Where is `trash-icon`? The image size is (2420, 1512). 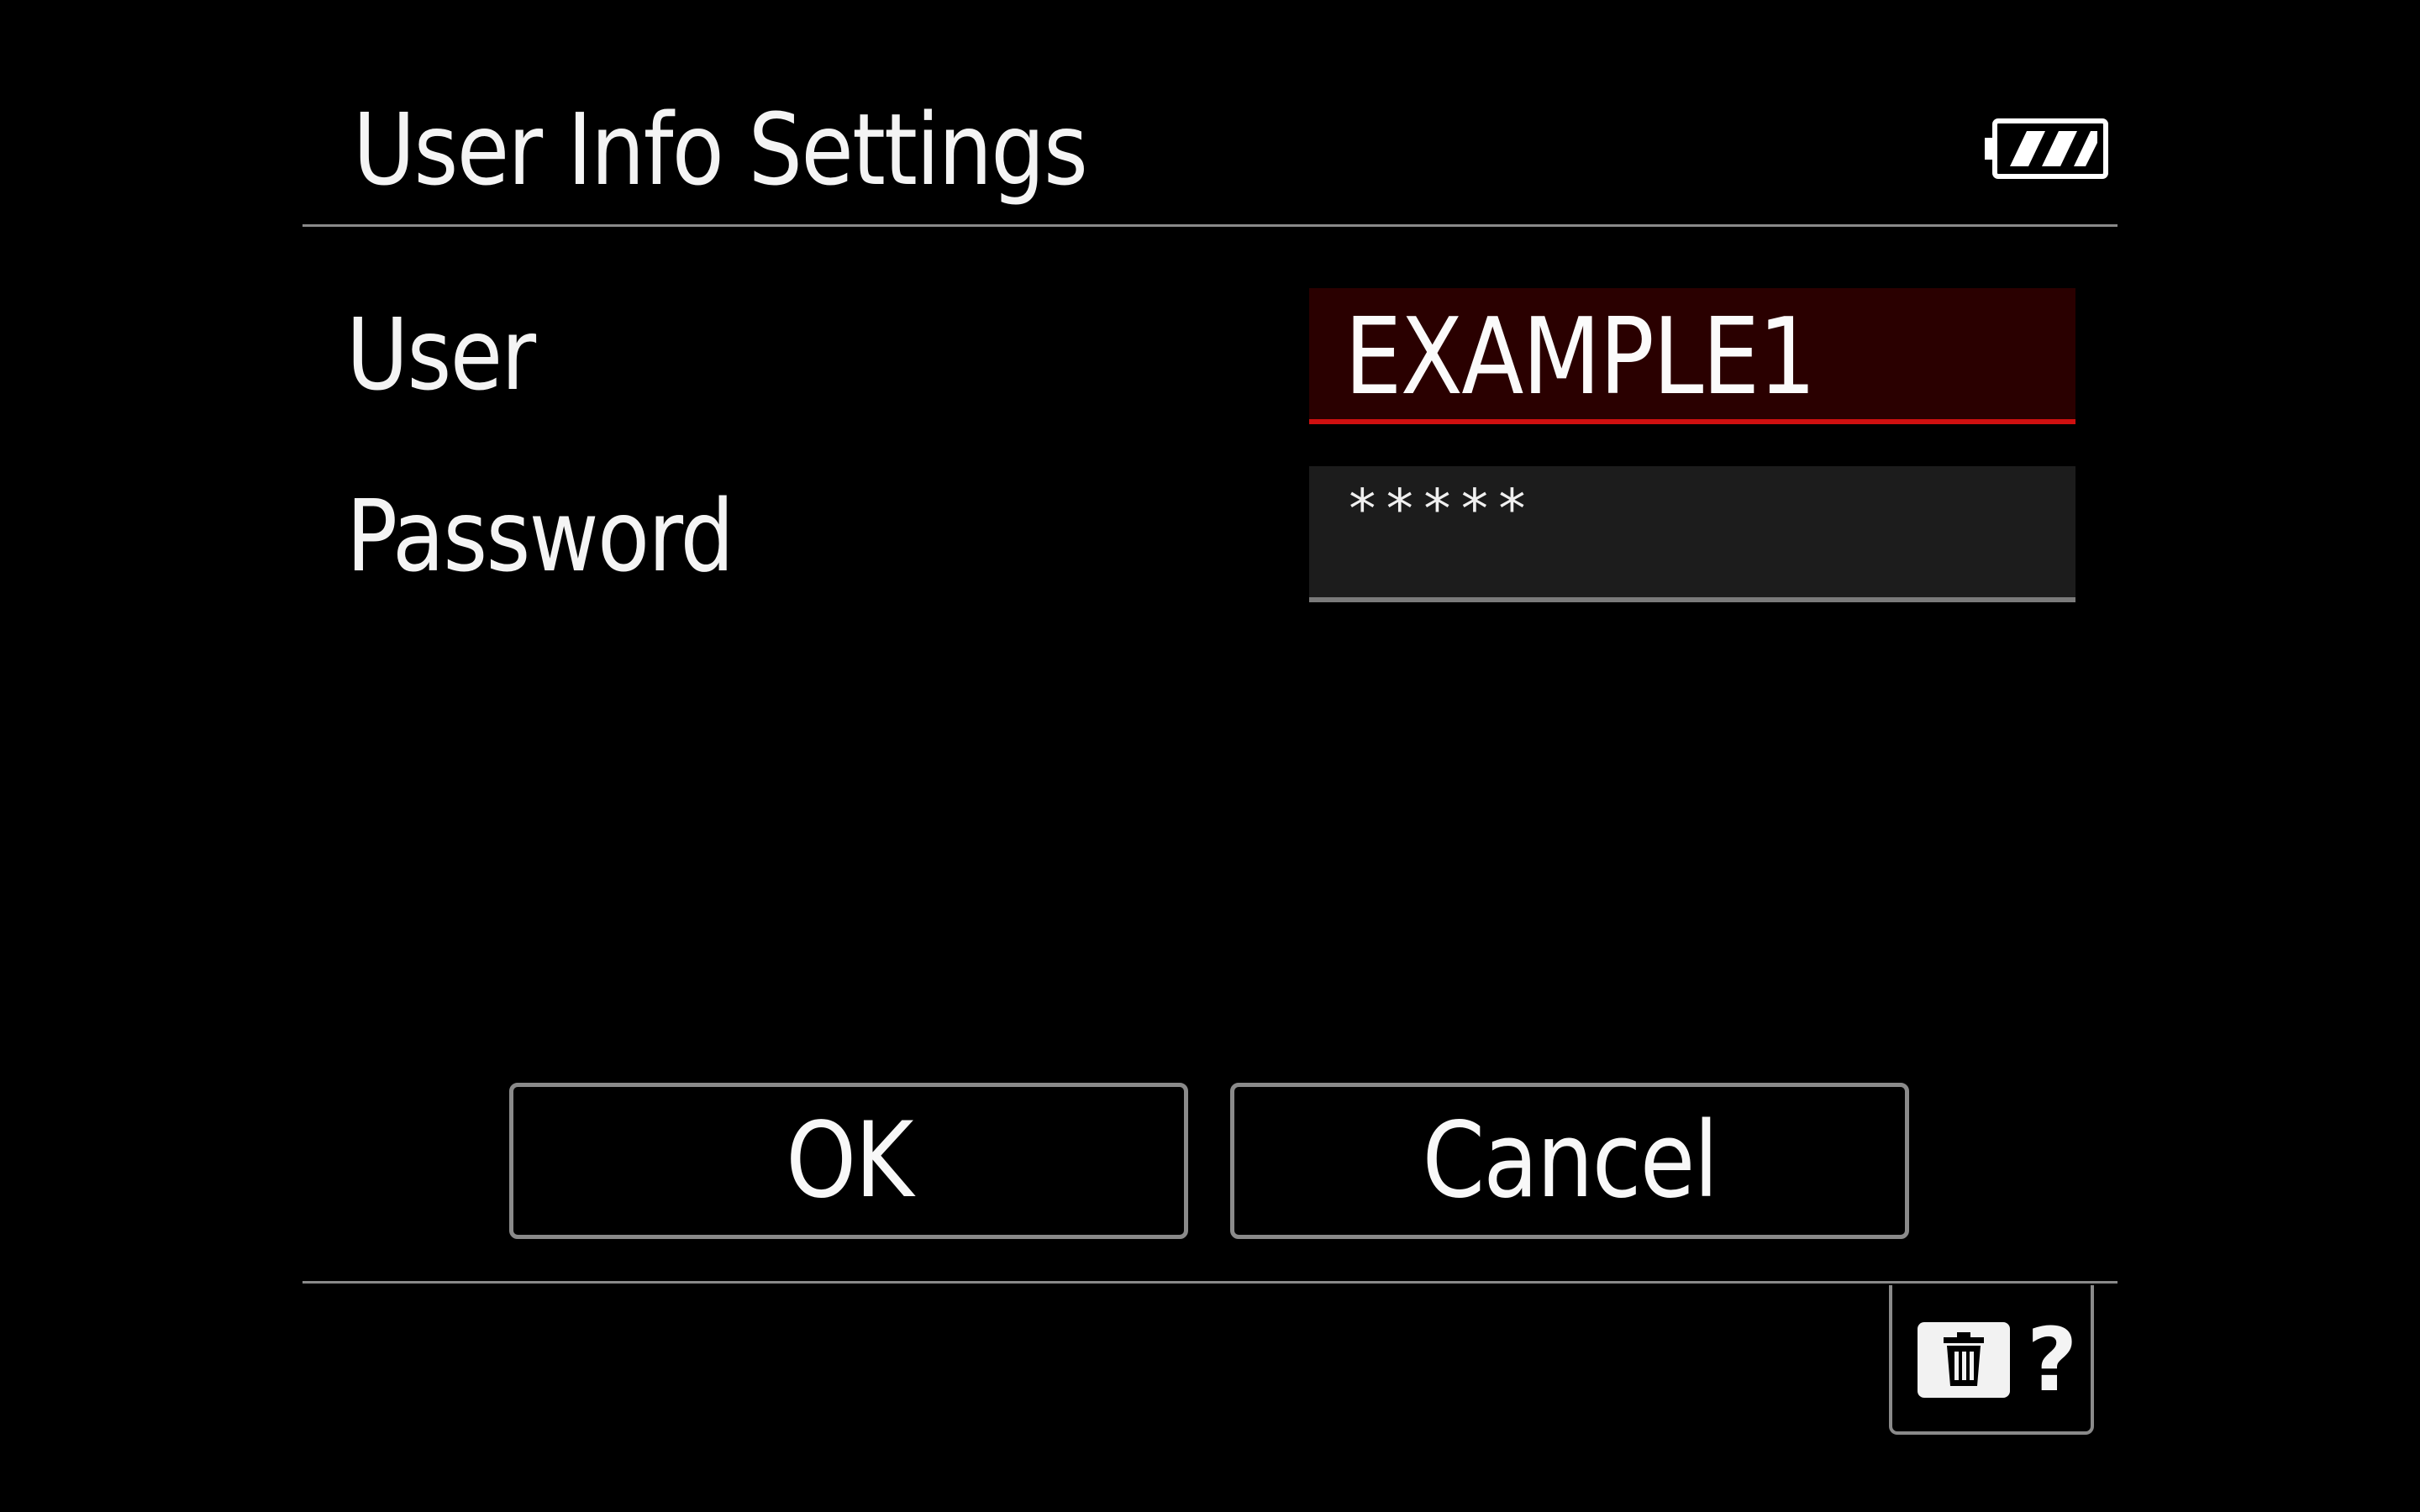 trash-icon is located at coordinates (1964, 1360).